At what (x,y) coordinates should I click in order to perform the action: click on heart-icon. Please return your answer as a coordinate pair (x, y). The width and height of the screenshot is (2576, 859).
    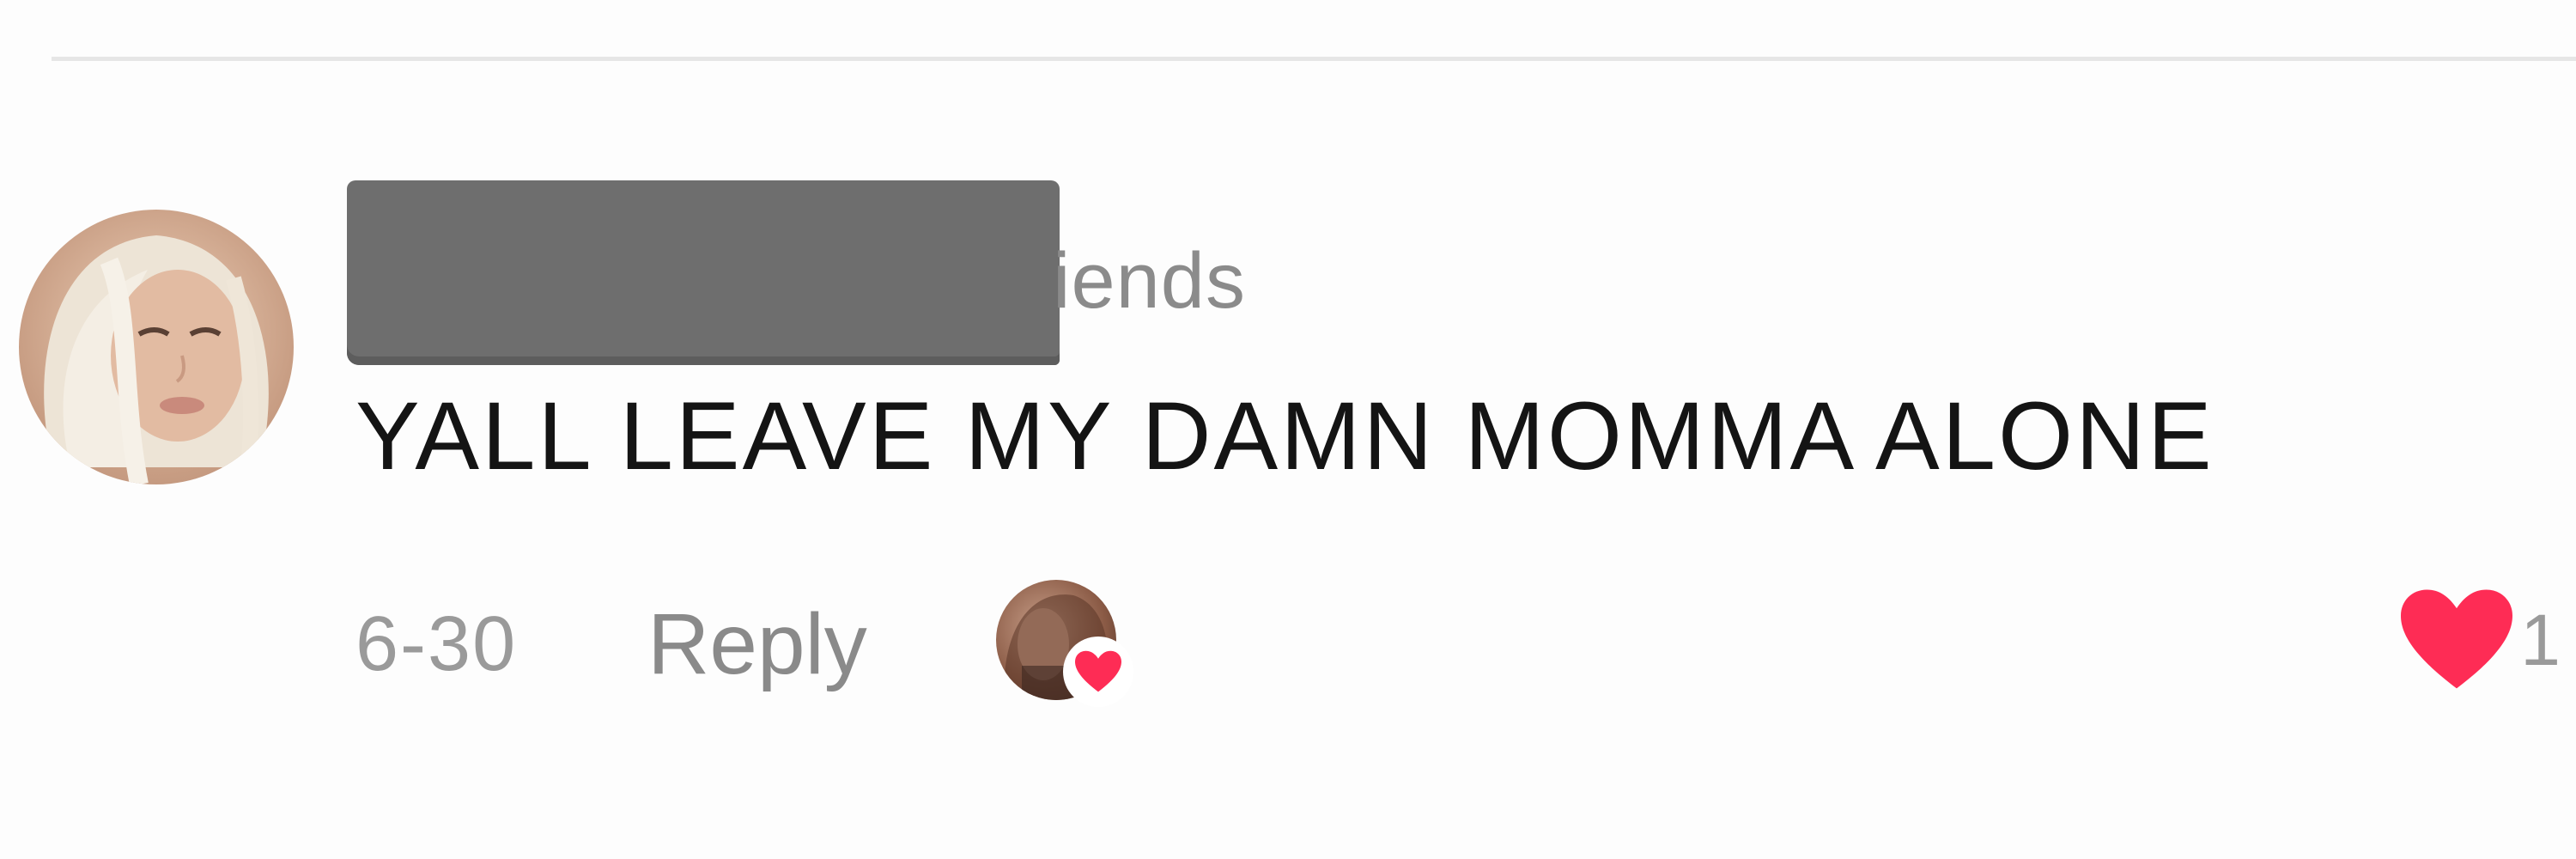
    Looking at the image, I should click on (2457, 640).